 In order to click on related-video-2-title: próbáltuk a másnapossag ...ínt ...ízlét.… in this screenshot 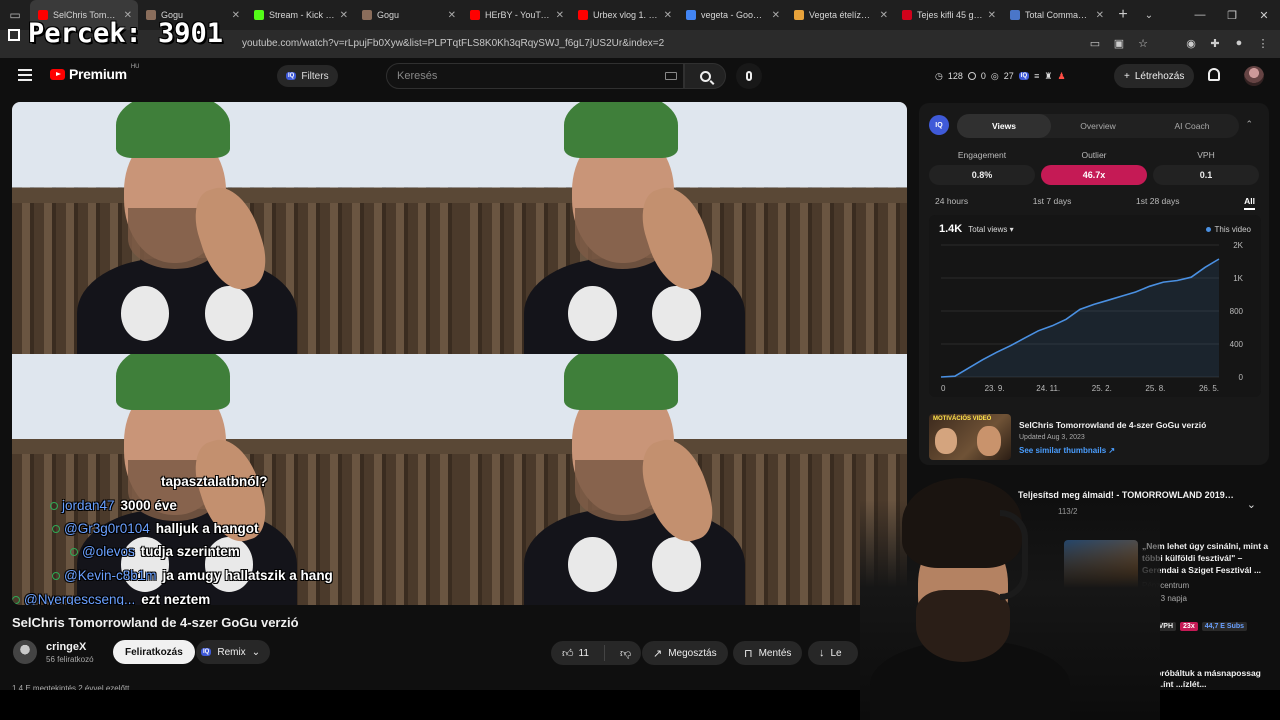, I will do `click(1213, 679)`.